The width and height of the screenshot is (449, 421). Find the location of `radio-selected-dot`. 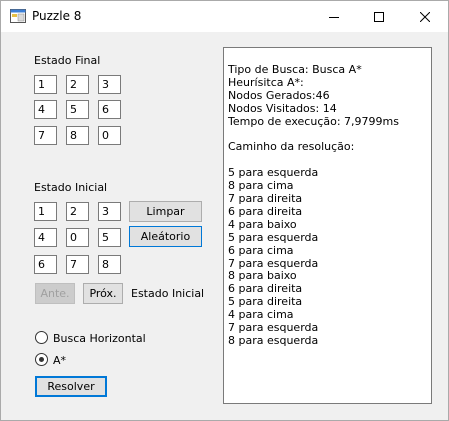

radio-selected-dot is located at coordinates (41, 359).